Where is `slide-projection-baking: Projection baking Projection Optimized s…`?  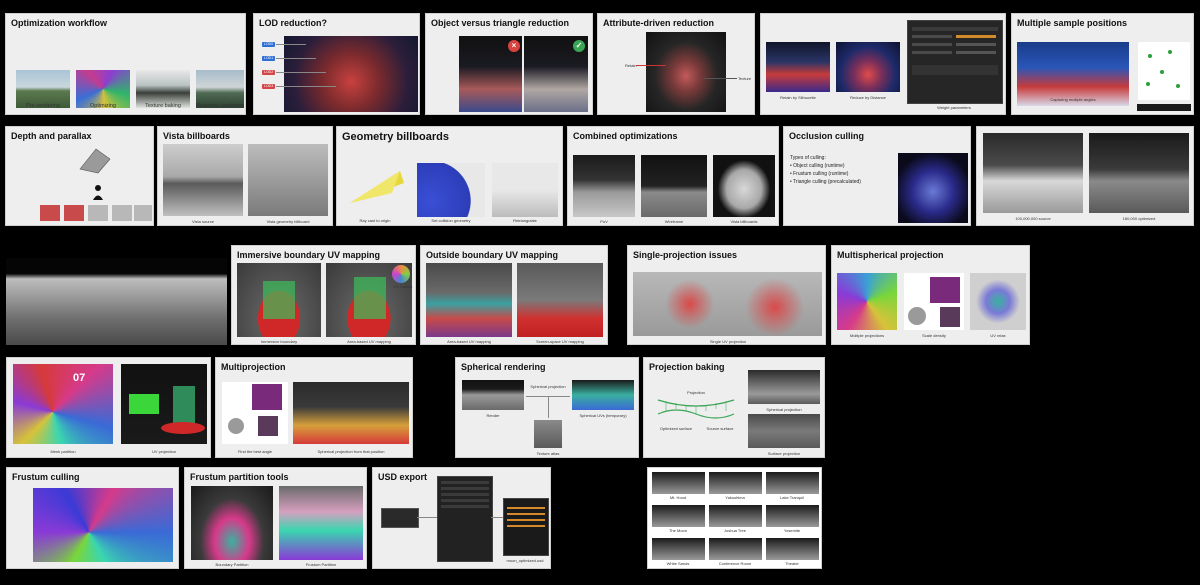 slide-projection-baking: Projection baking Projection Optimized s… is located at coordinates (734, 407).